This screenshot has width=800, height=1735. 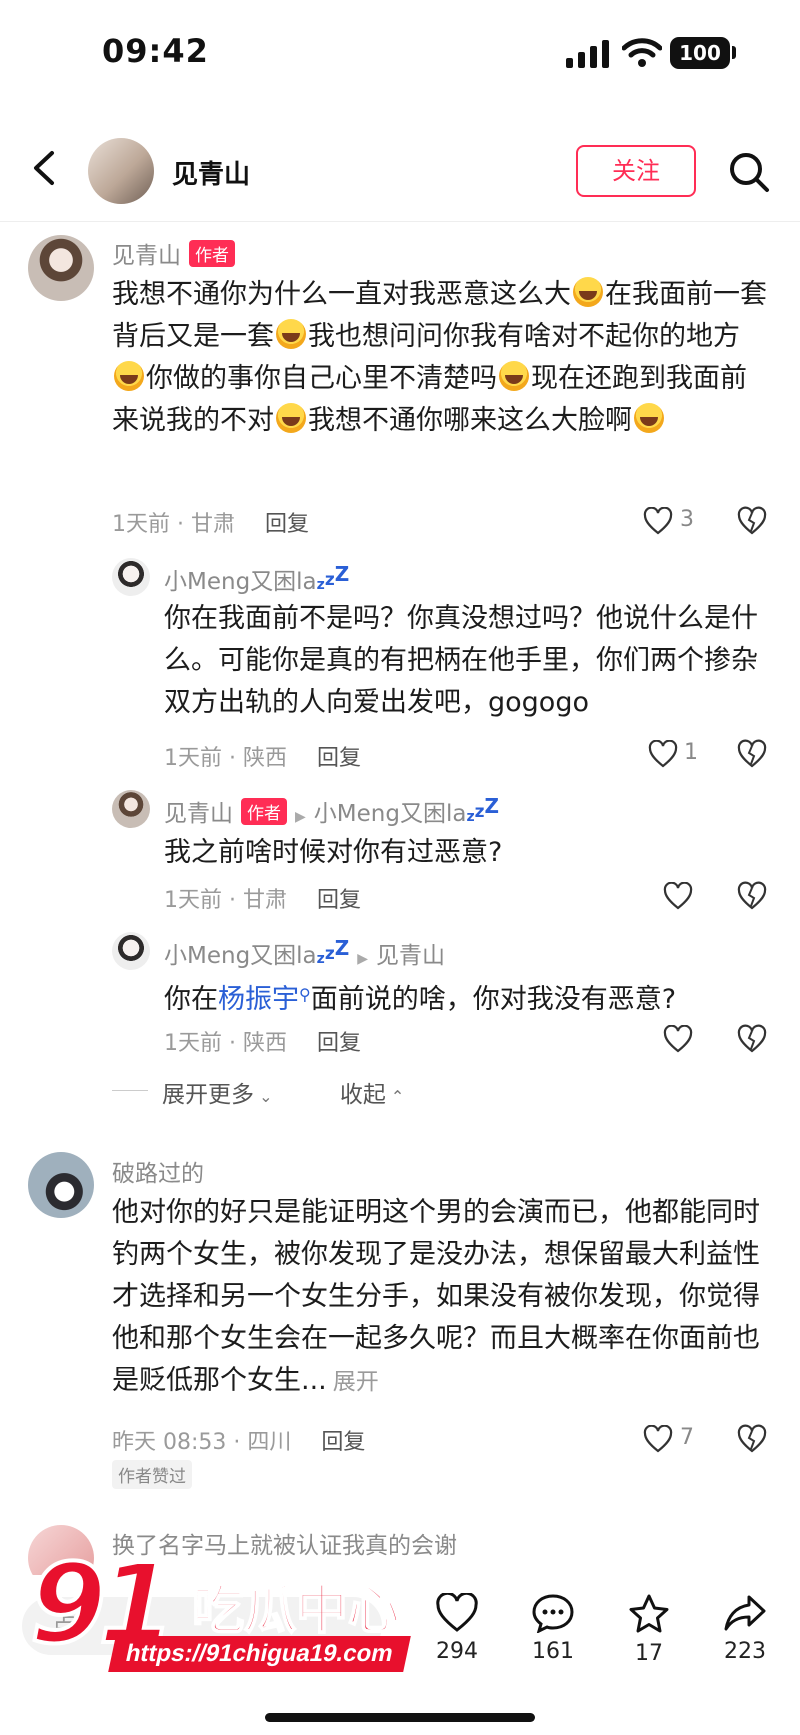 I want to click on reply-text: 你在杨振宇⚲面前说的啥，你对我没有恶意?, so click(x=469, y=997).